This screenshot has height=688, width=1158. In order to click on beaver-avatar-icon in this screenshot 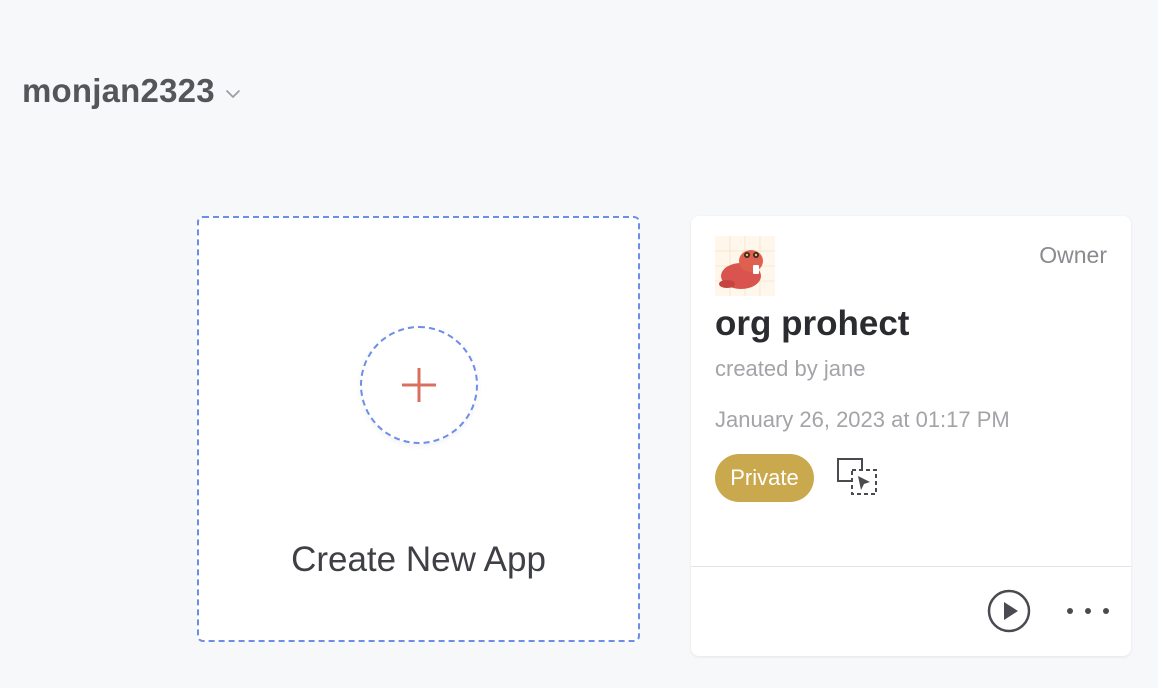, I will do `click(745, 266)`.